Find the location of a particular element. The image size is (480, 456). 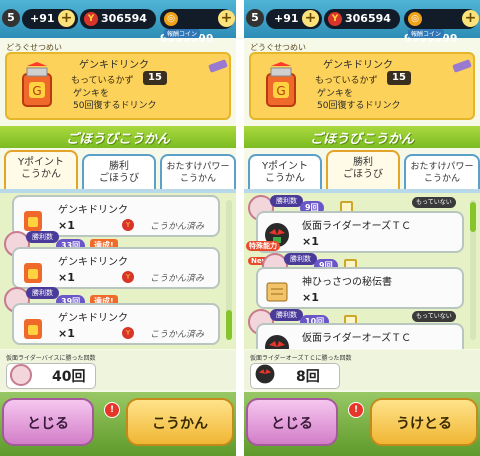

exchange-button: こうかん is located at coordinates (180, 422).